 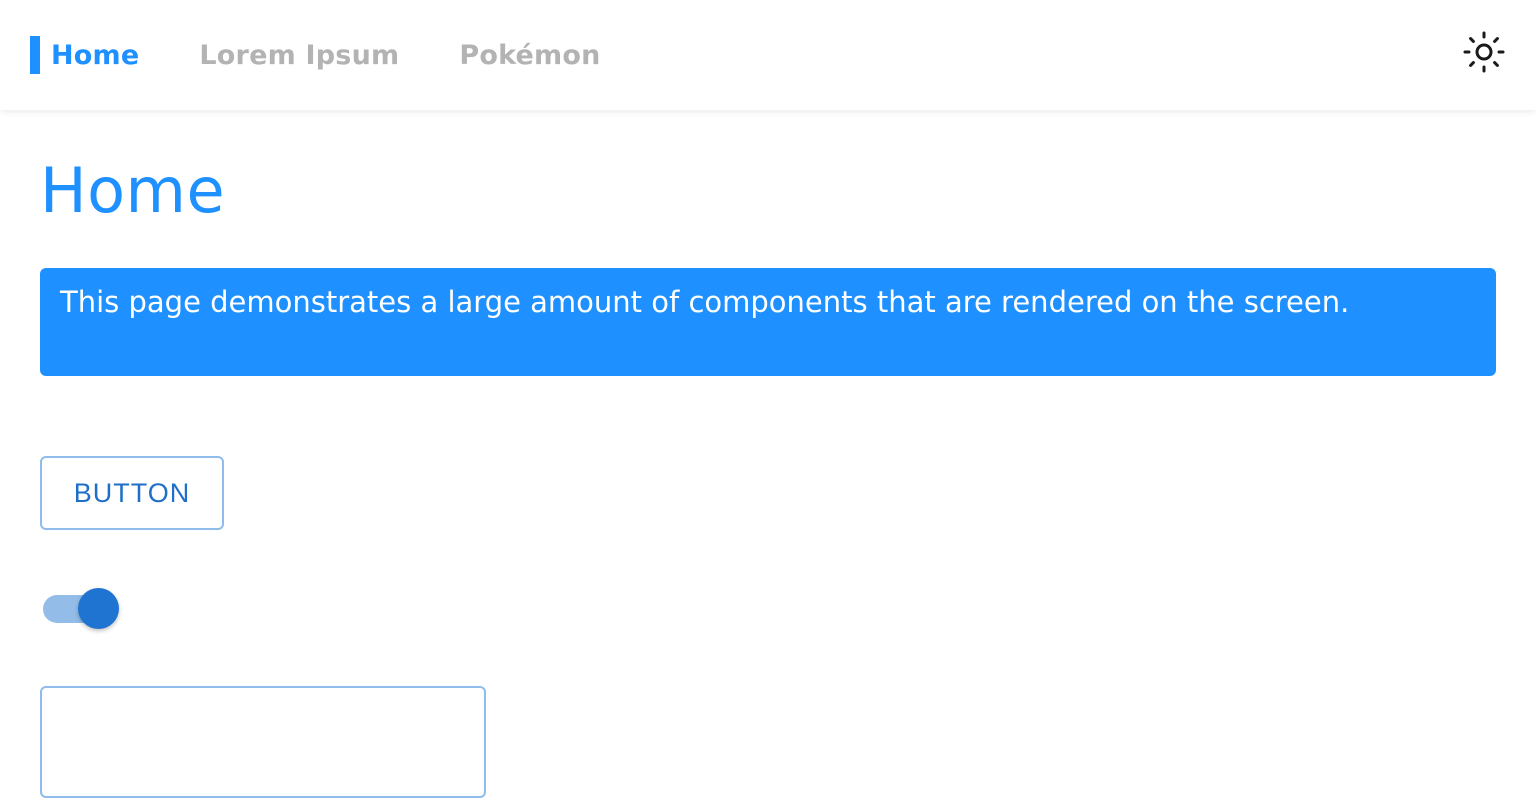 I want to click on nav-link-lorem-ipsum: Lorem Ipsum, so click(x=299, y=55).